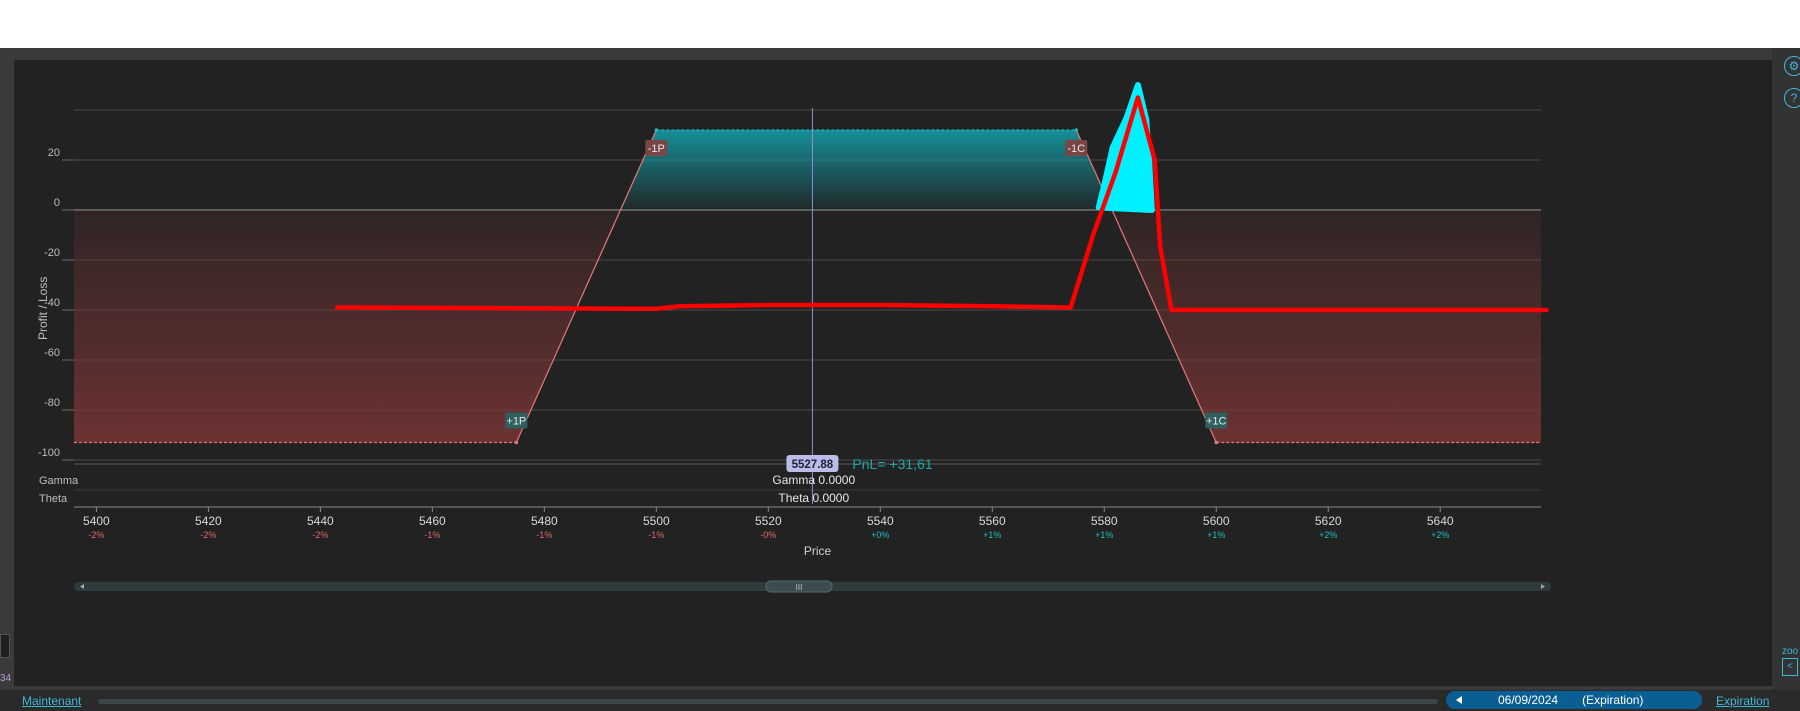 The image size is (1800, 711). I want to click on current-price-badge: 5527.88, so click(812, 463).